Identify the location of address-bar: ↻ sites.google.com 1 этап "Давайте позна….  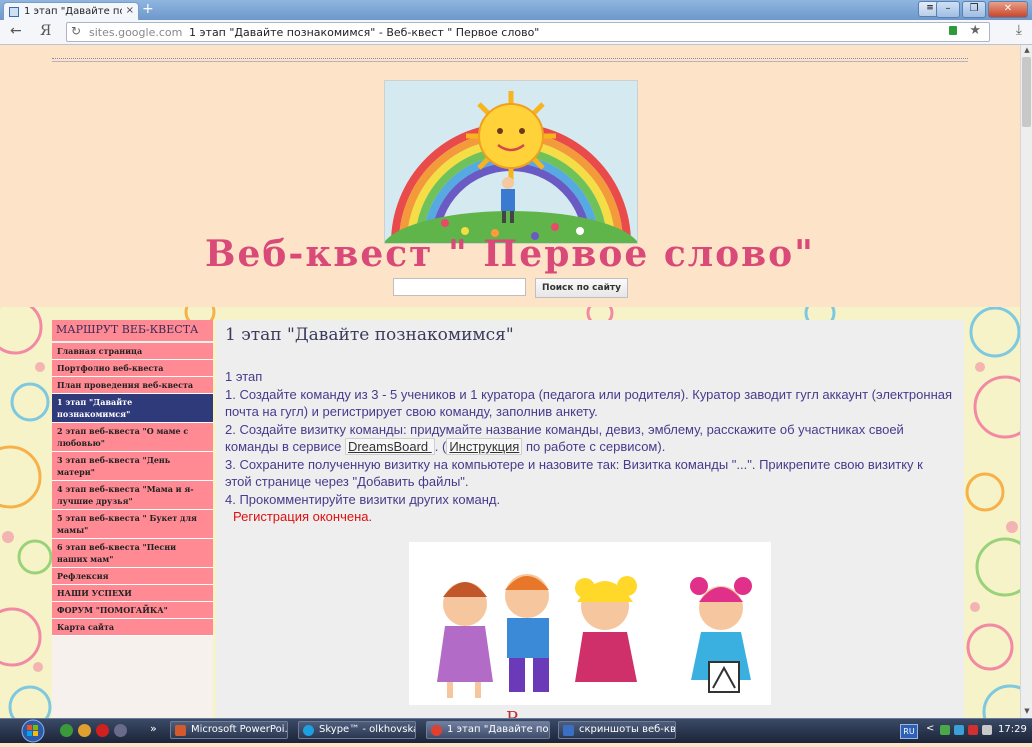
(528, 32).